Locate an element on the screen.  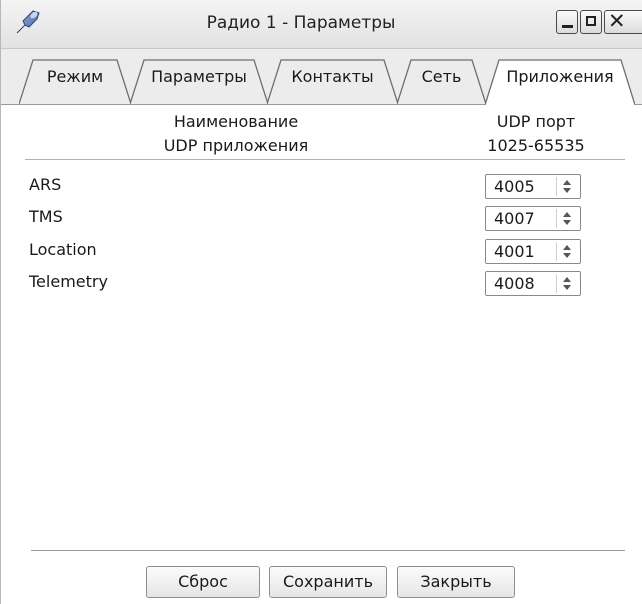
footer-divider is located at coordinates (328, 550).